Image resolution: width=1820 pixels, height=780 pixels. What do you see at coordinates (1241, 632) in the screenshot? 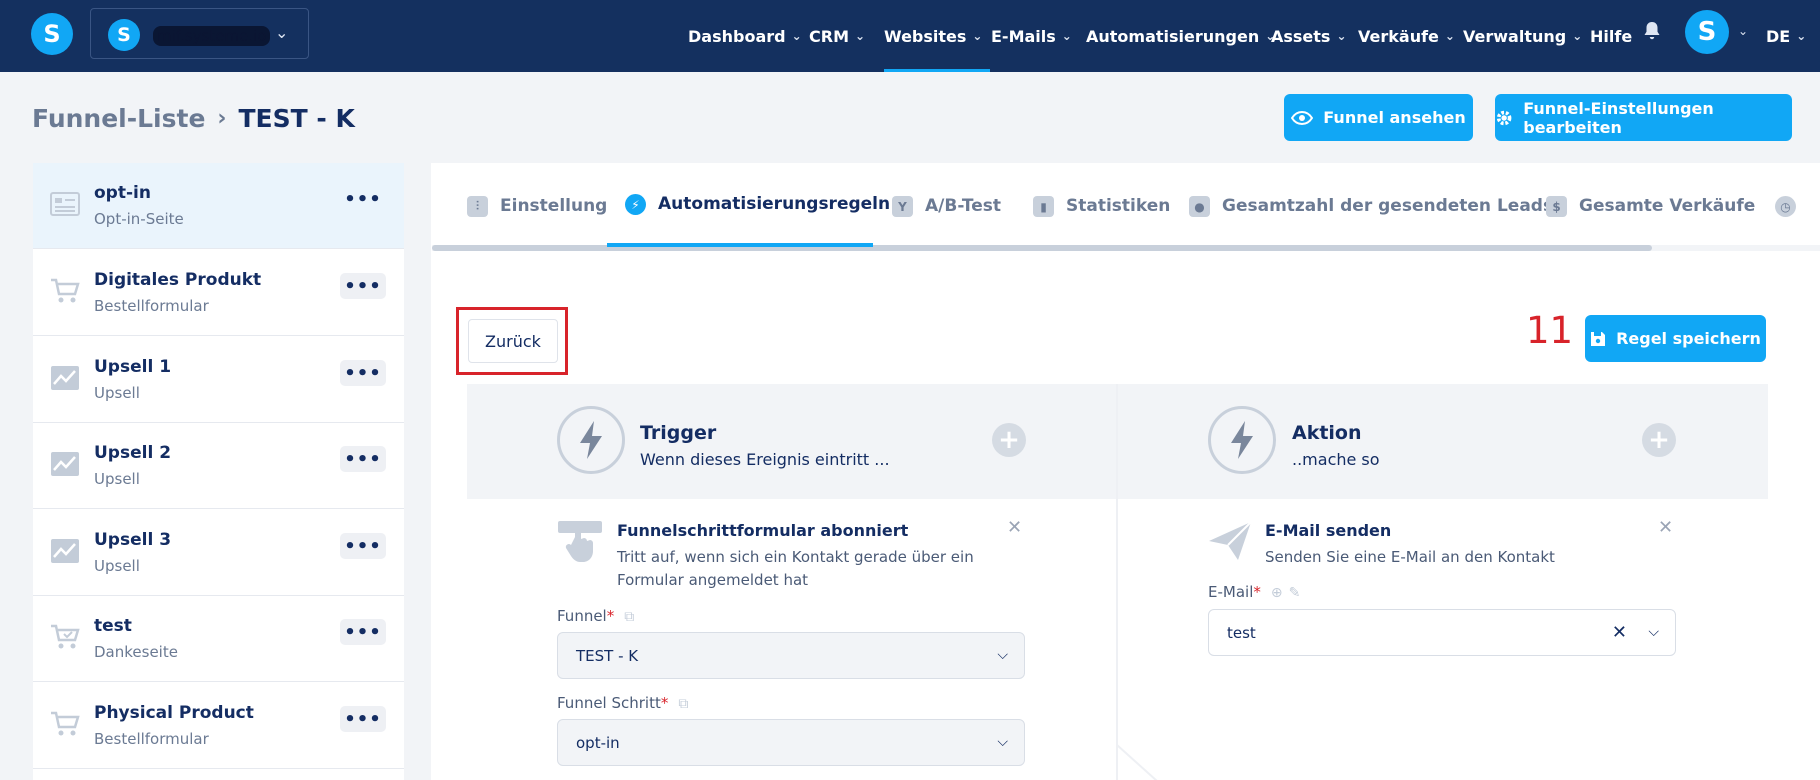
I see `email-select-value: test` at bounding box center [1241, 632].